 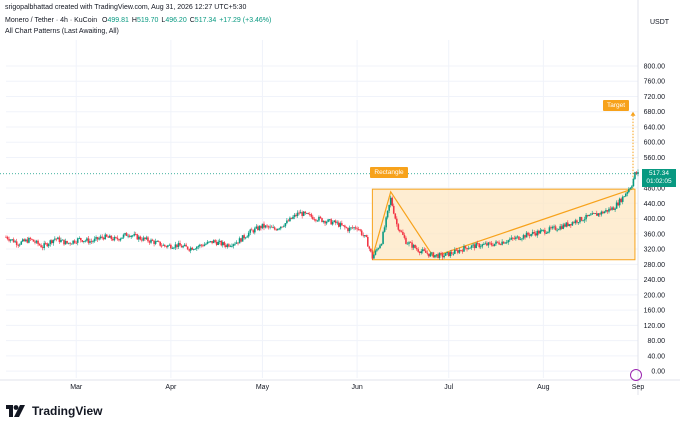 I want to click on price-tick-label: 40.00, so click(x=656, y=356).